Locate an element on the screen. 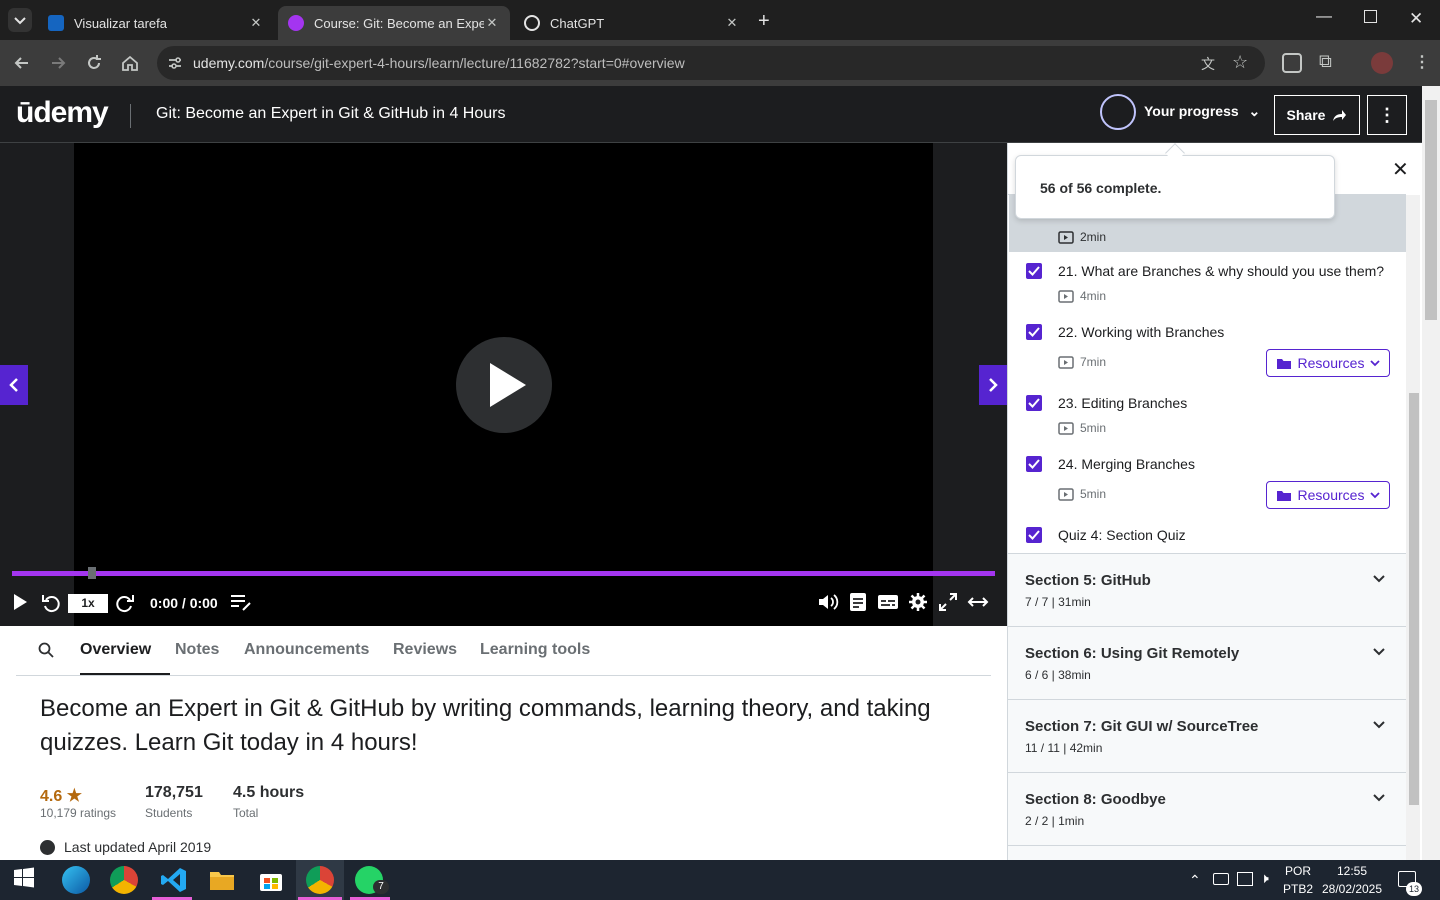  clock-time: 12:55 is located at coordinates (1352, 871).